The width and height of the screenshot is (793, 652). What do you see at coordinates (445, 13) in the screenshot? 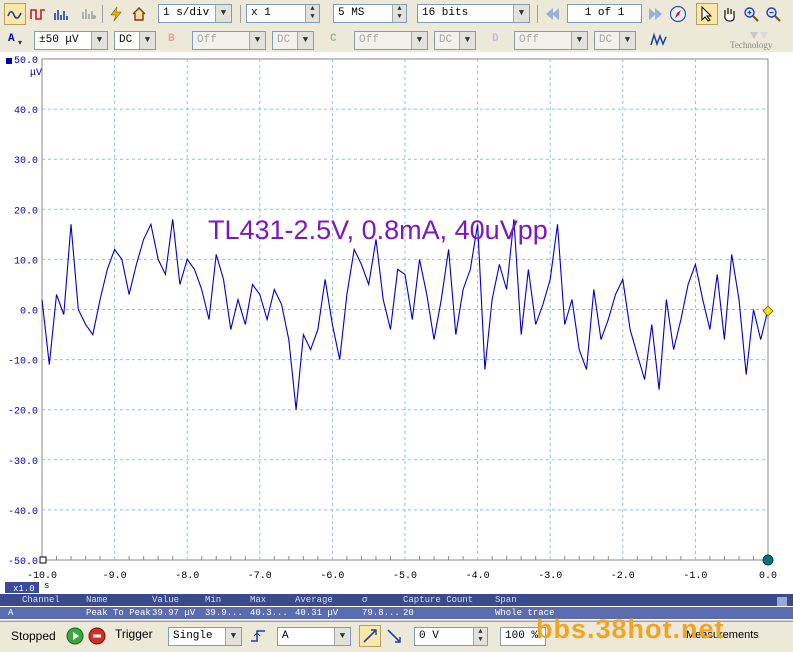
I see `resolution-value: 16 bits` at bounding box center [445, 13].